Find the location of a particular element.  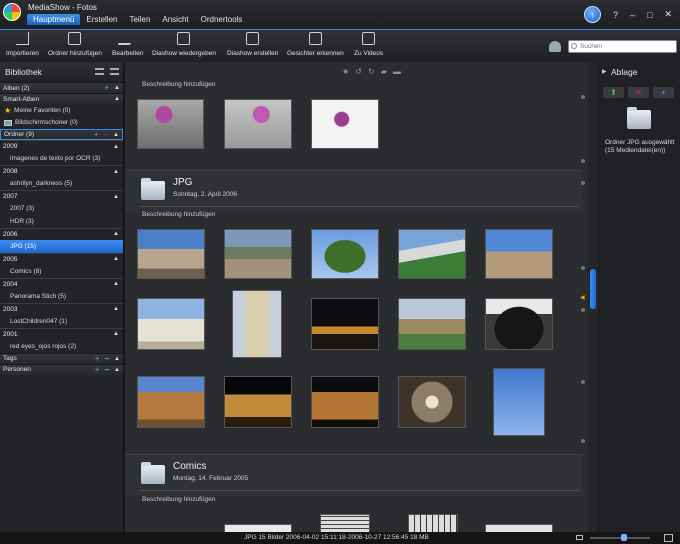

menu-erstellen: Erstellen is located at coordinates (101, 19).